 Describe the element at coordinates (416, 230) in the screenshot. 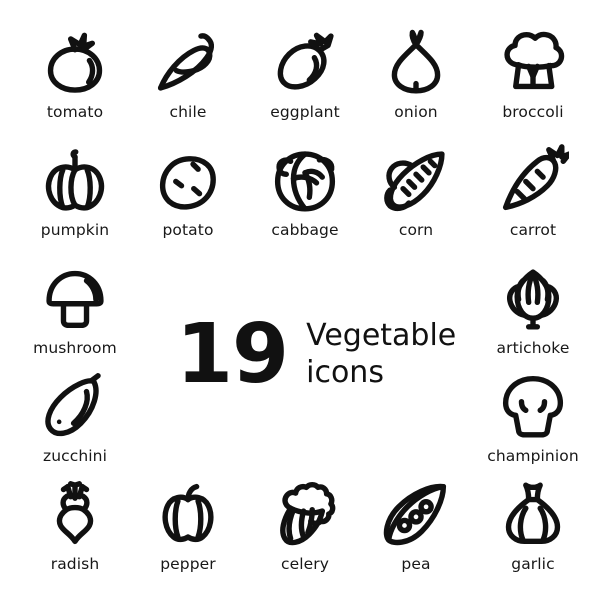

I see `icon-label: corn` at that location.